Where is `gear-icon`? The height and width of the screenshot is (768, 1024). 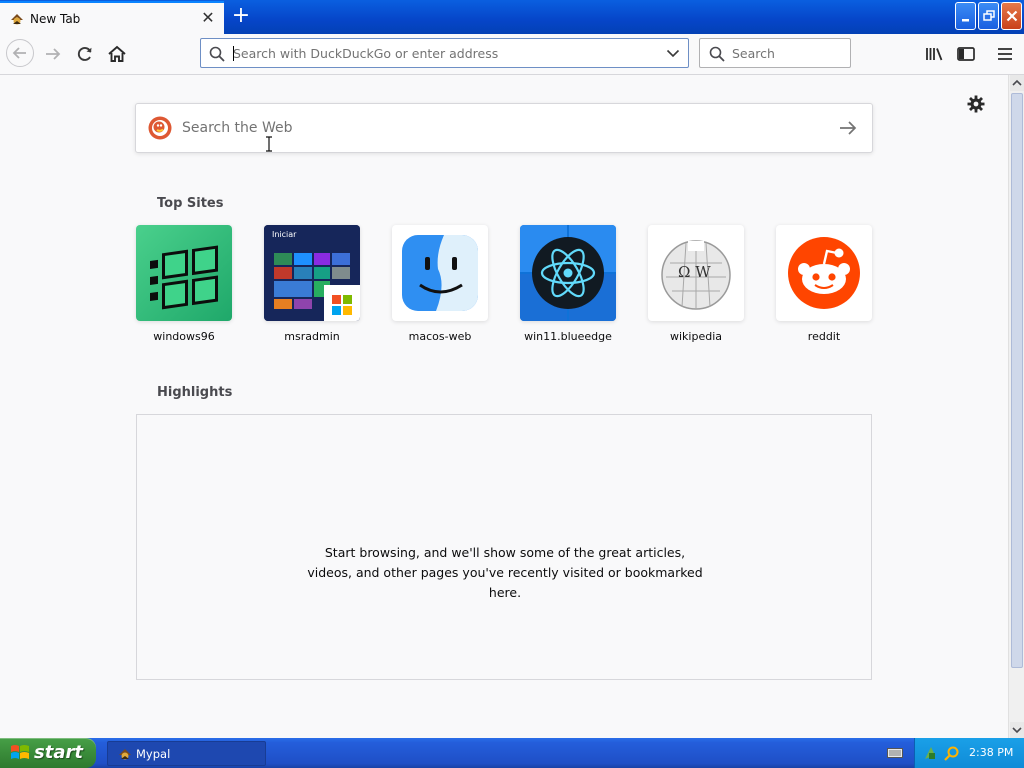 gear-icon is located at coordinates (976, 104).